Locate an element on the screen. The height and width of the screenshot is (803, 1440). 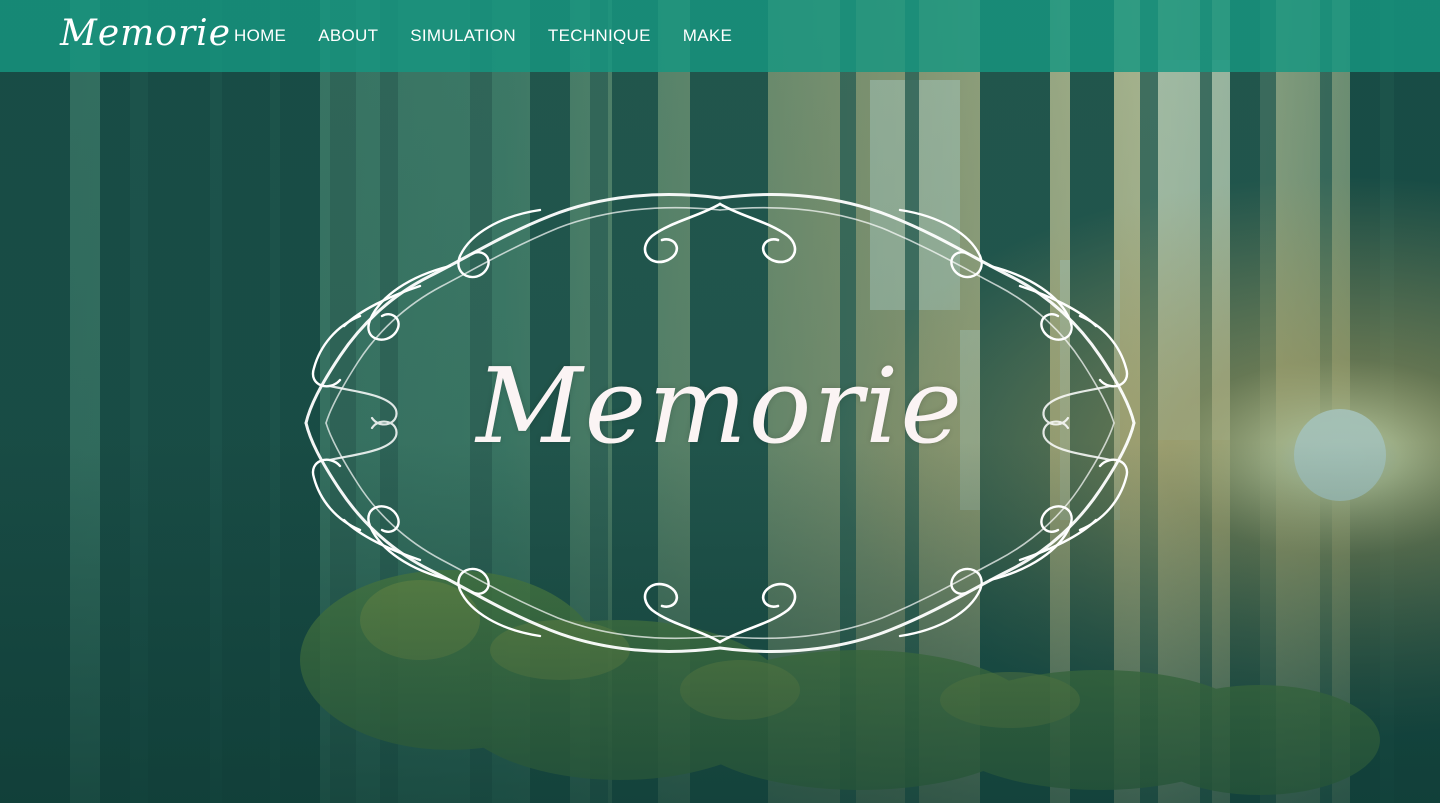
logo: Memorie is located at coordinates (145, 34).